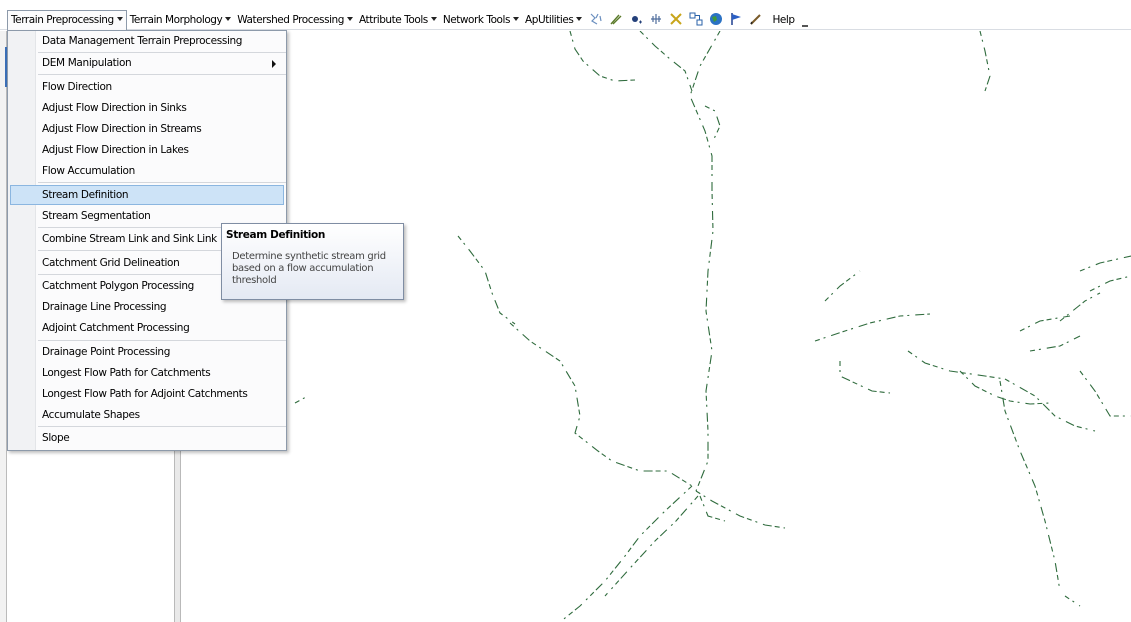  What do you see at coordinates (804, 22) in the screenshot?
I see `toolbar-overflow-icon` at bounding box center [804, 22].